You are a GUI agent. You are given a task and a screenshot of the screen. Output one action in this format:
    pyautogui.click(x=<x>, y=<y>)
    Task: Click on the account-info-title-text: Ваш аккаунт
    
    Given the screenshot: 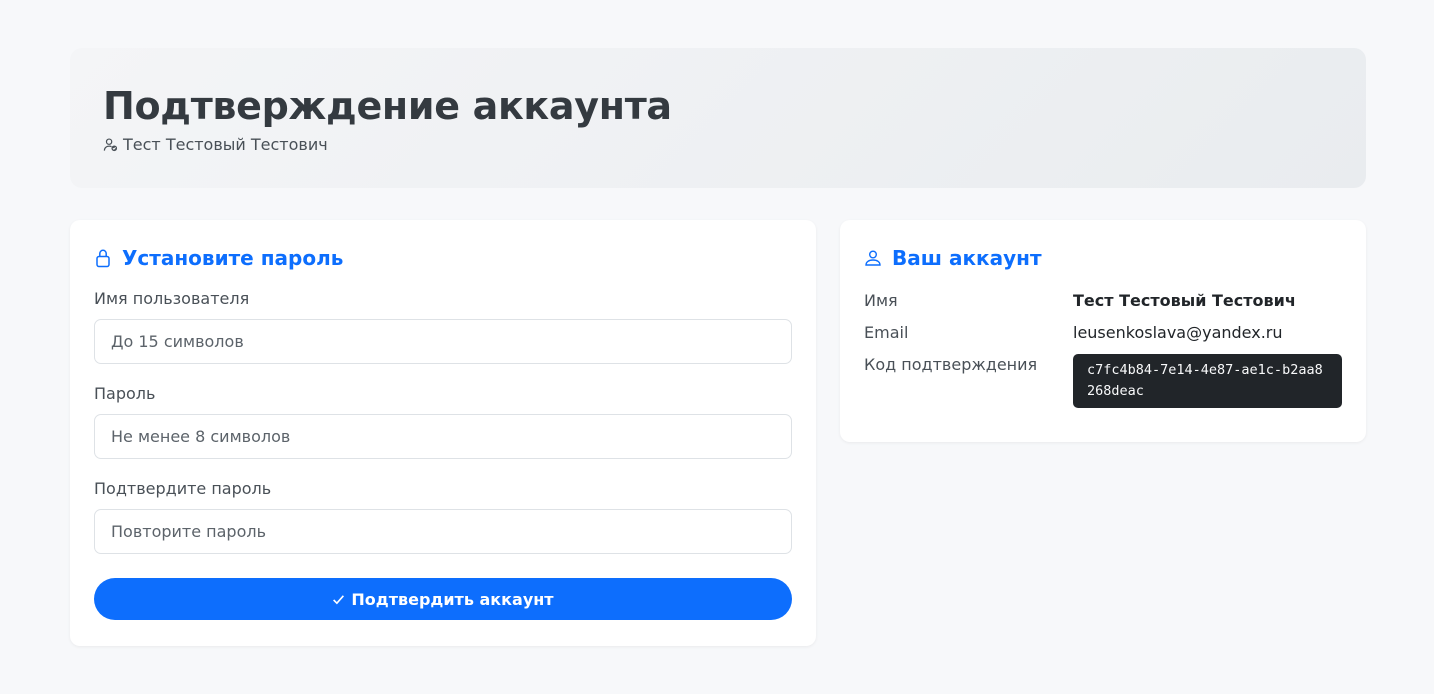 What is the action you would take?
    pyautogui.click(x=967, y=258)
    